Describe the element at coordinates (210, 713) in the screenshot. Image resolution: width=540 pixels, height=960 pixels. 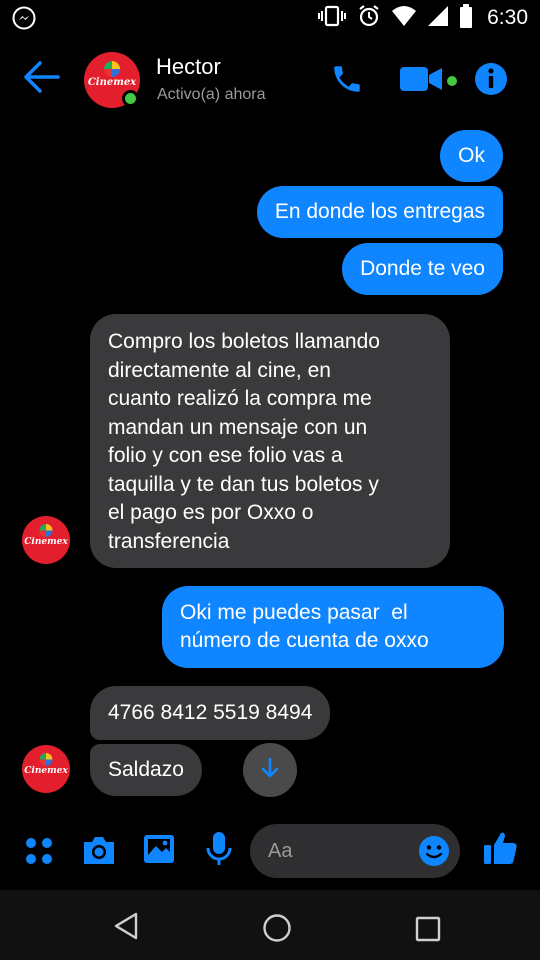
I see `message-bubble-incoming: 4766 8412 5519 8494` at that location.